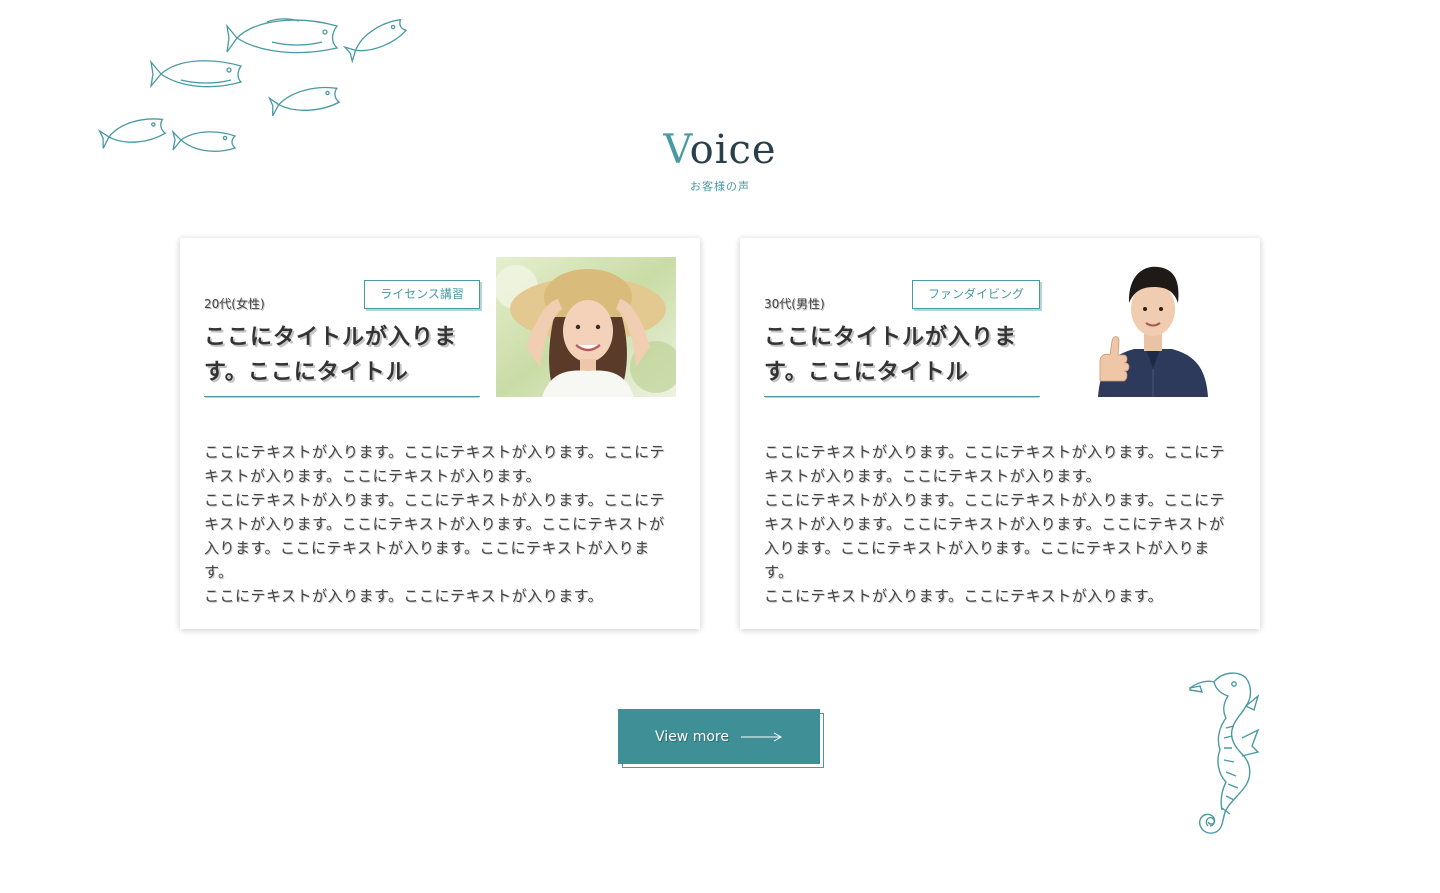 This screenshot has height=893, width=1440. I want to click on long-arrow-right-icon, so click(761, 736).